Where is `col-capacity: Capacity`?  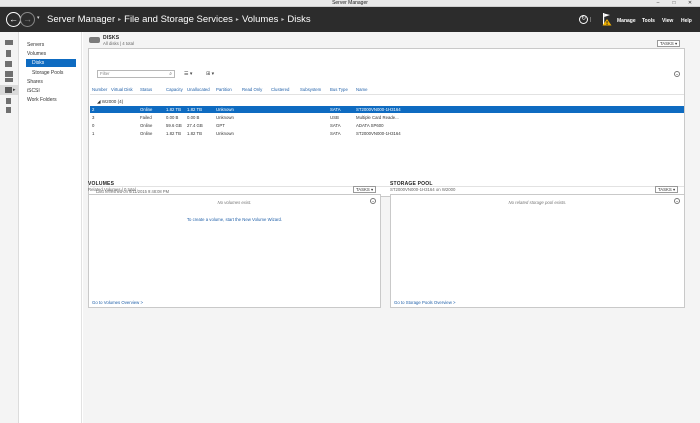 col-capacity: Capacity is located at coordinates (174, 89).